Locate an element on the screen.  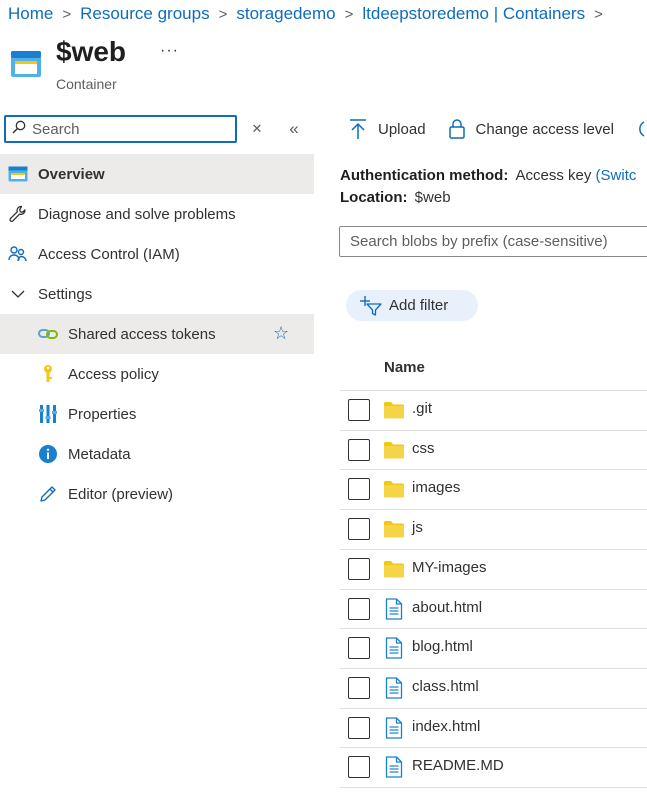
row-name: README.MD is located at coordinates (458, 765).